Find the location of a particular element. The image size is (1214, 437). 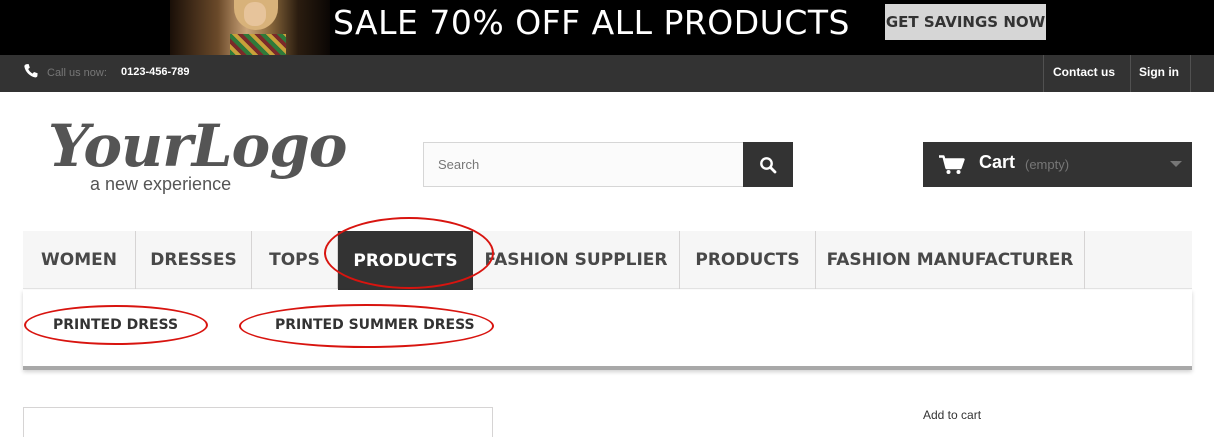

cart-button: Cart (empty) is located at coordinates (1057, 164).